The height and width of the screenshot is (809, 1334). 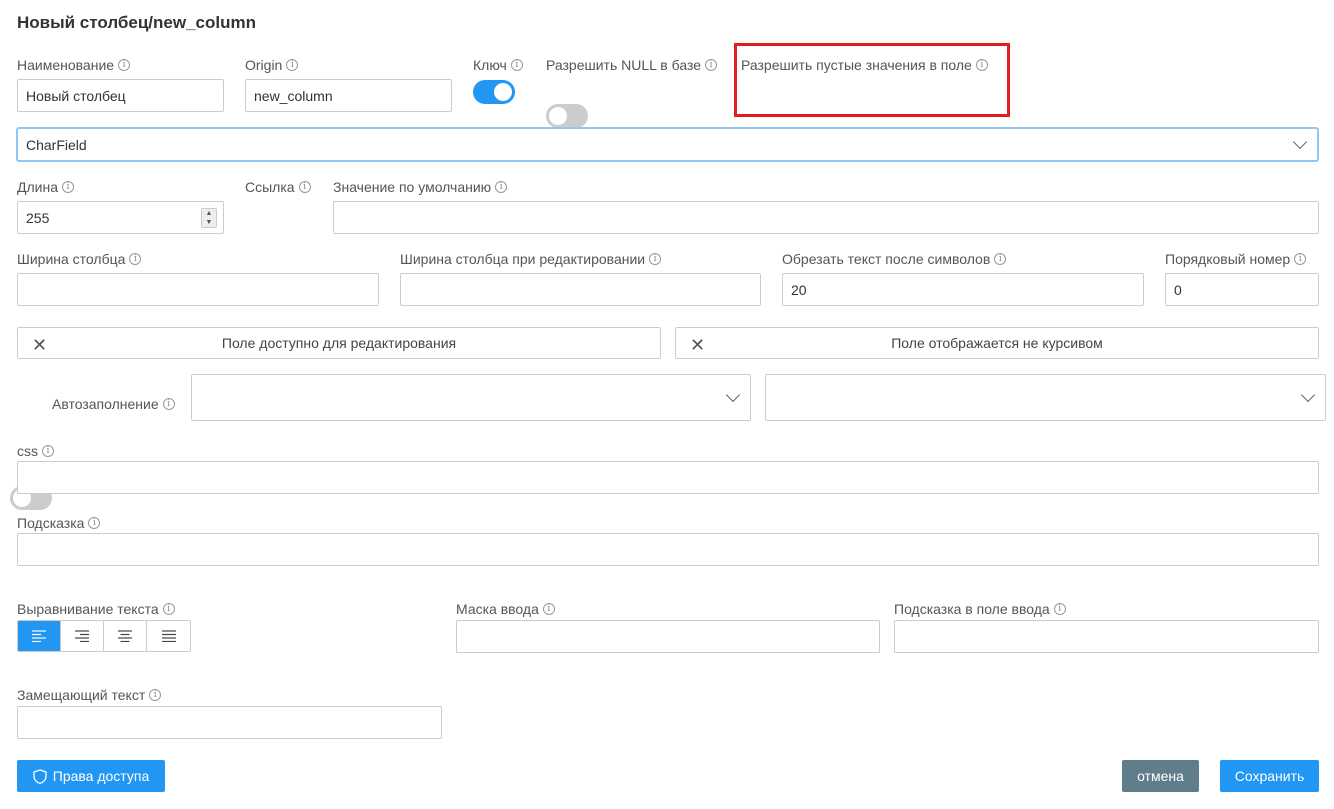 I want to click on css-label: css i, so click(x=35, y=451).